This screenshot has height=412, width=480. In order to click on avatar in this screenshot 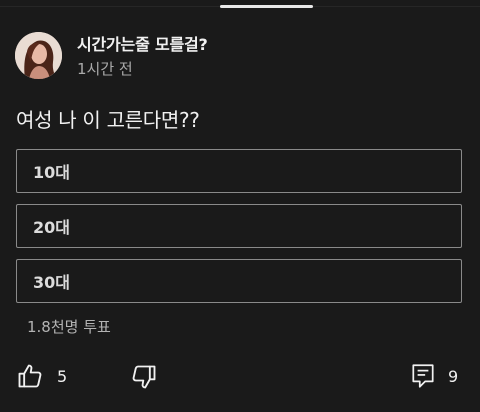, I will do `click(38, 55)`.